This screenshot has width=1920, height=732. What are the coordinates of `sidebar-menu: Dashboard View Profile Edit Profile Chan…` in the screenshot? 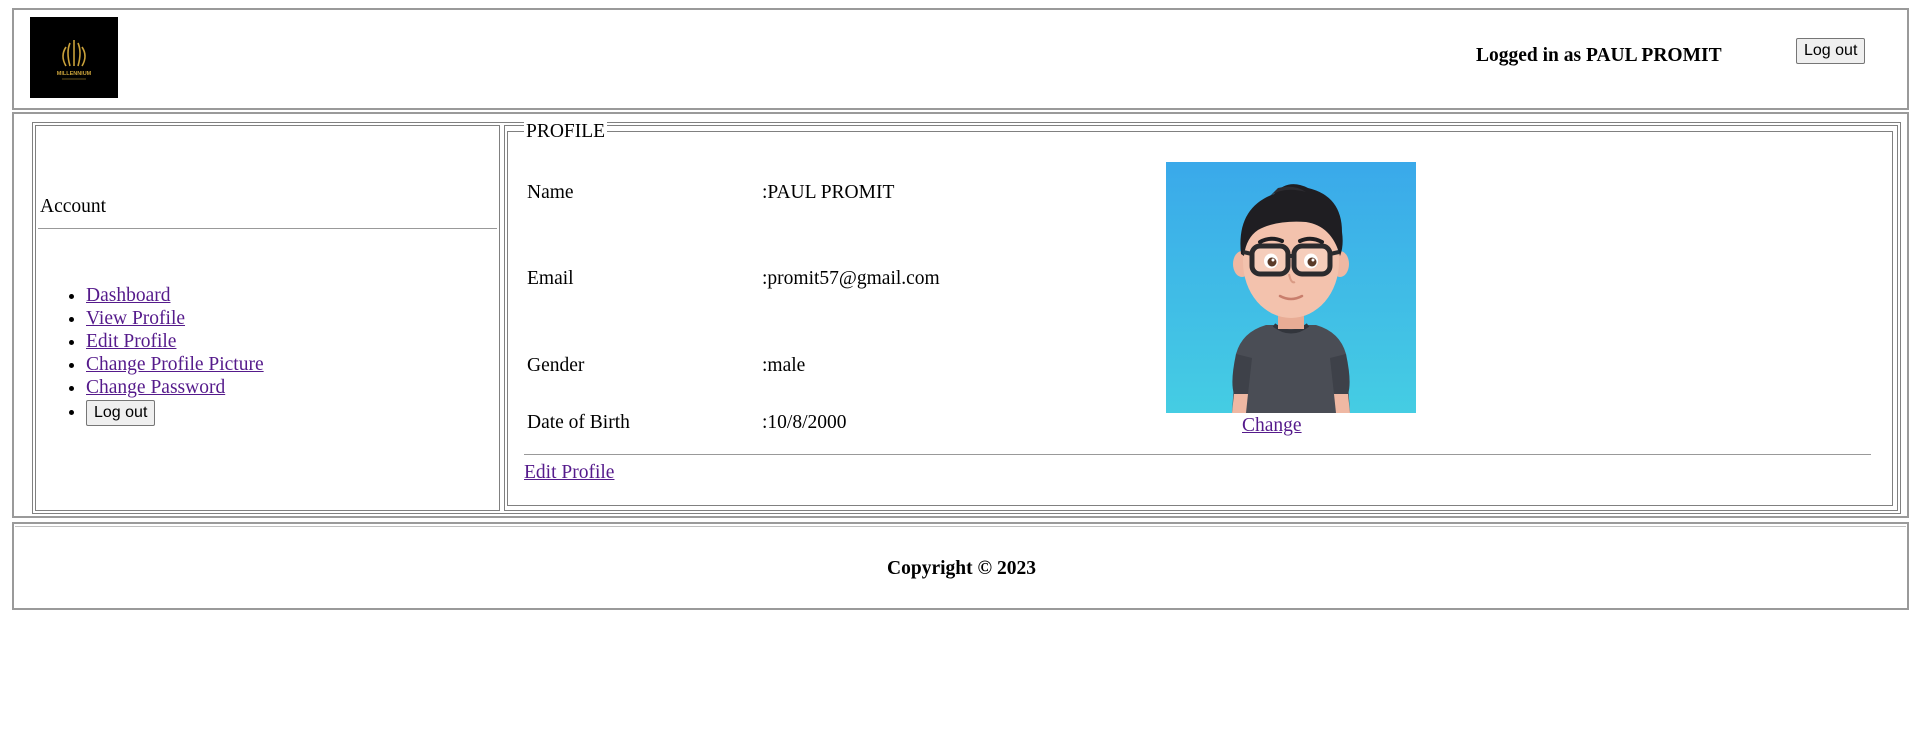 It's located at (150, 355).